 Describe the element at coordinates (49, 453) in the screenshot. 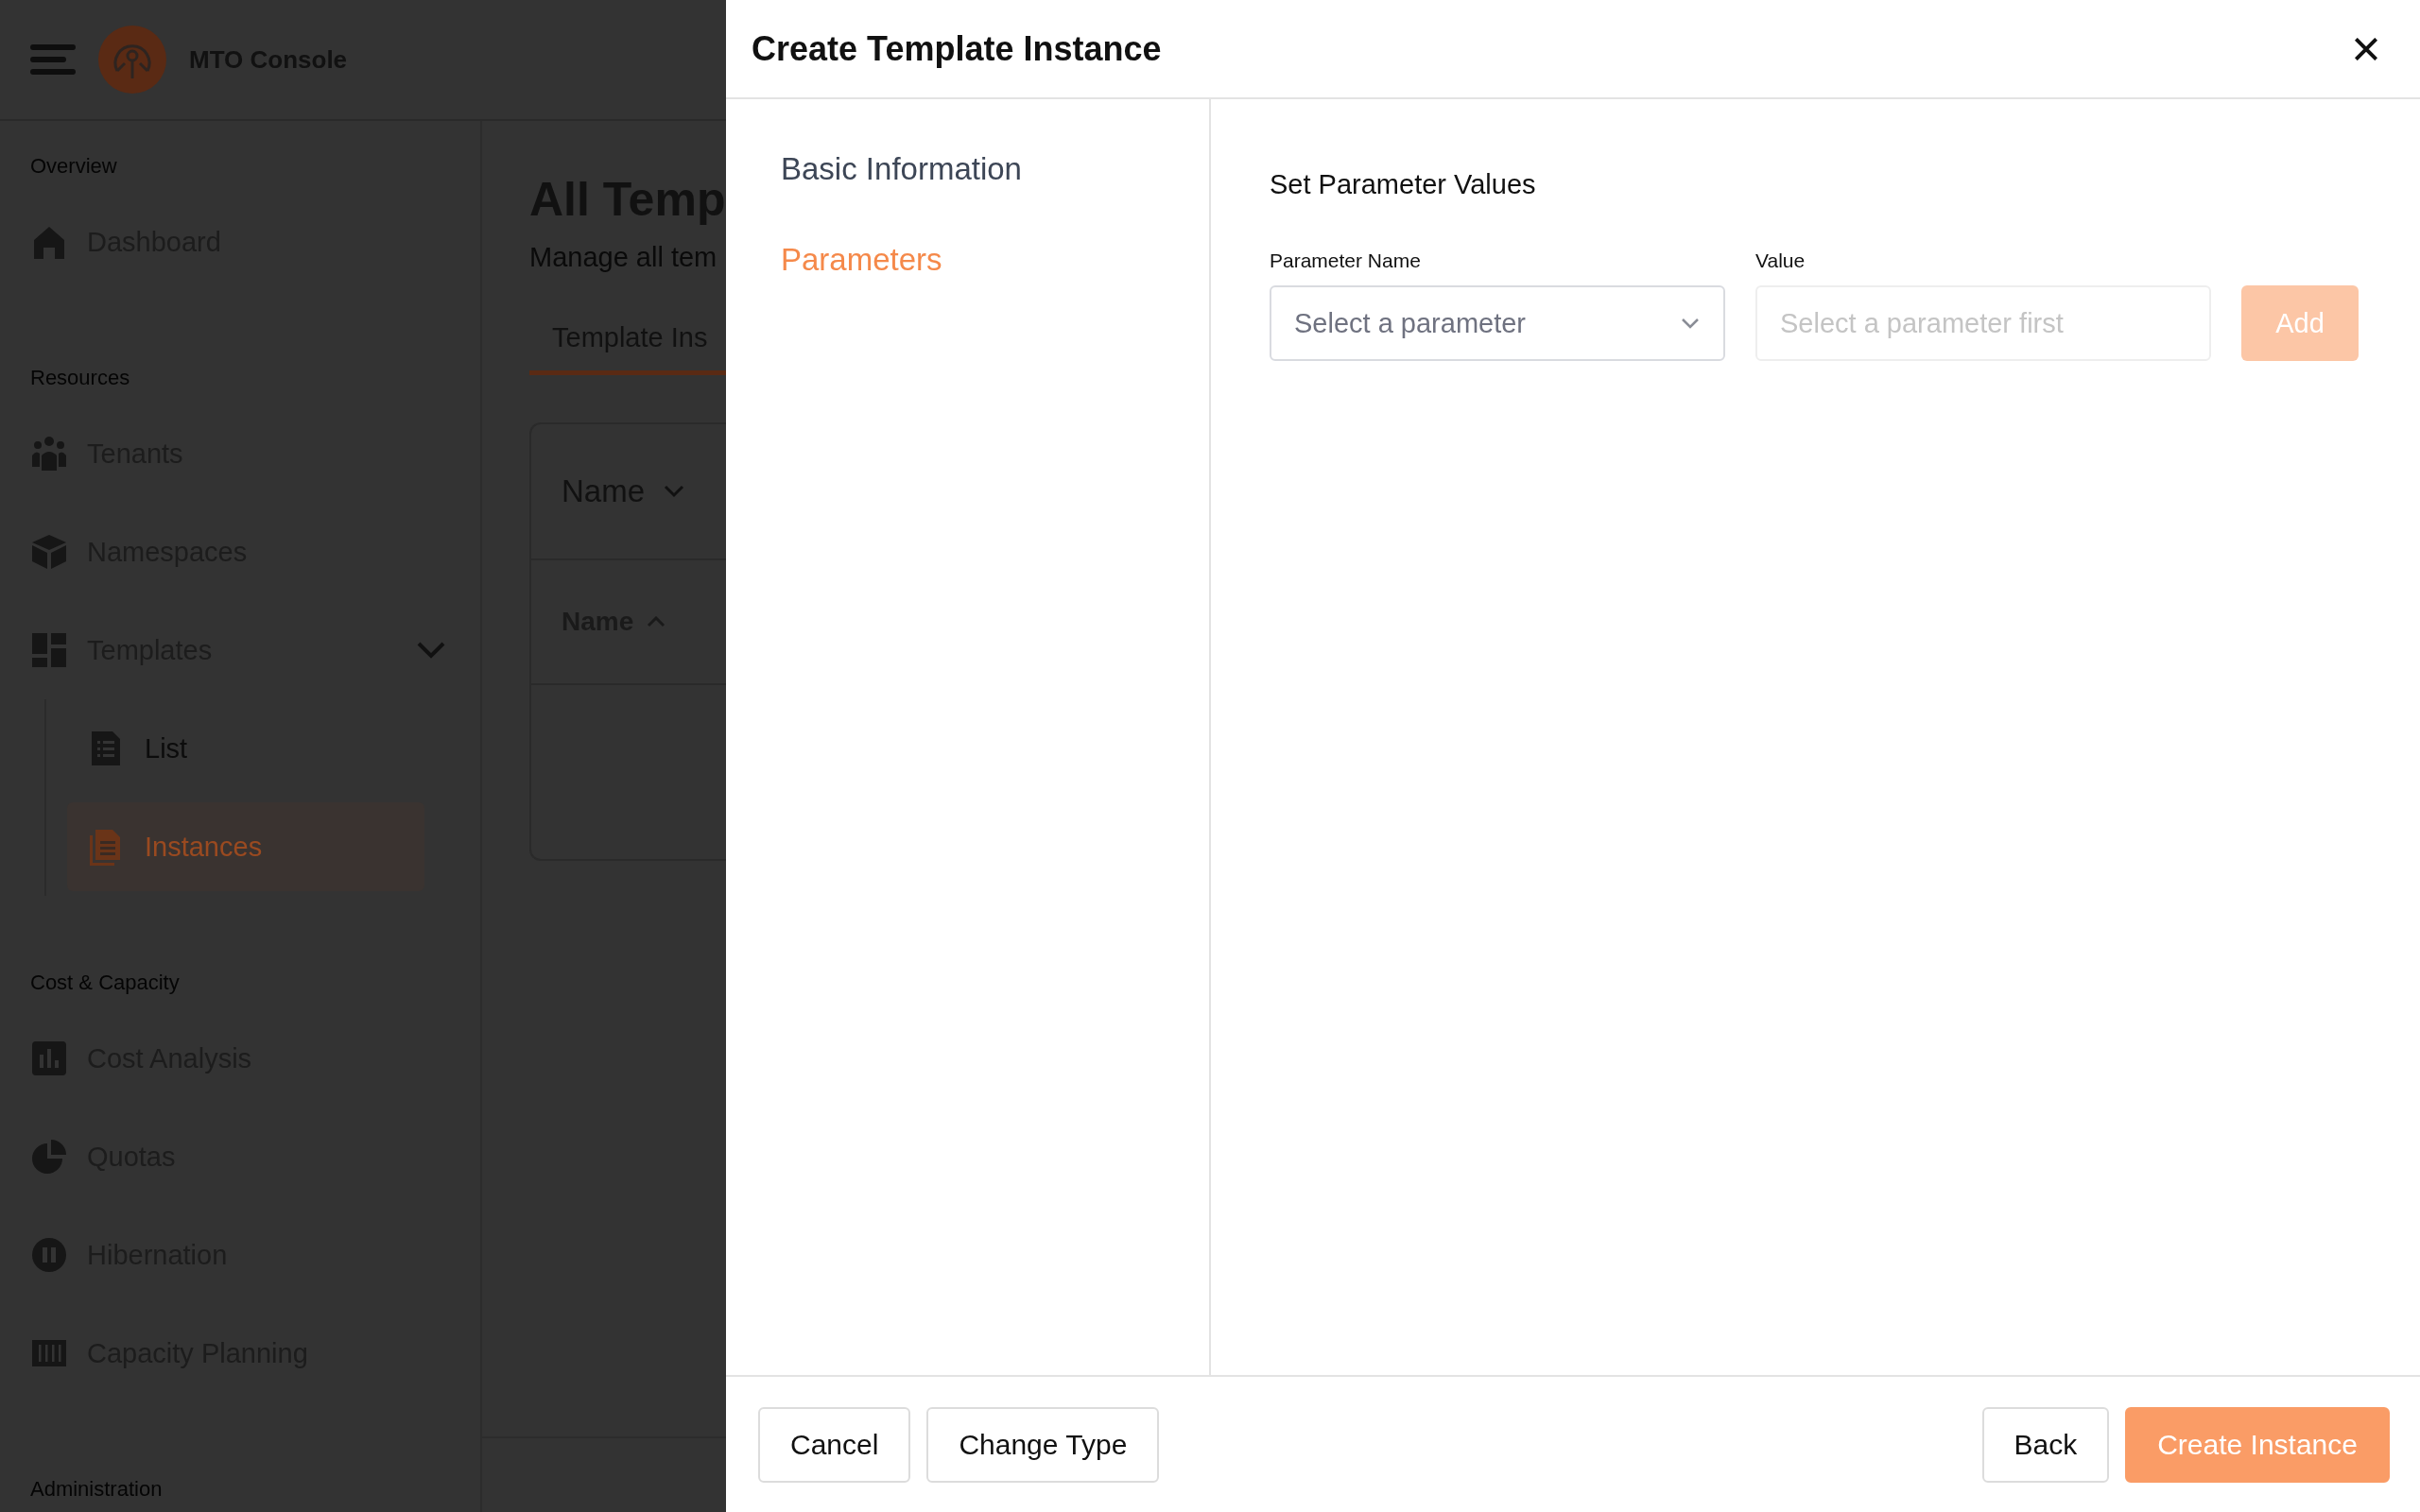

I see `people-icon` at that location.